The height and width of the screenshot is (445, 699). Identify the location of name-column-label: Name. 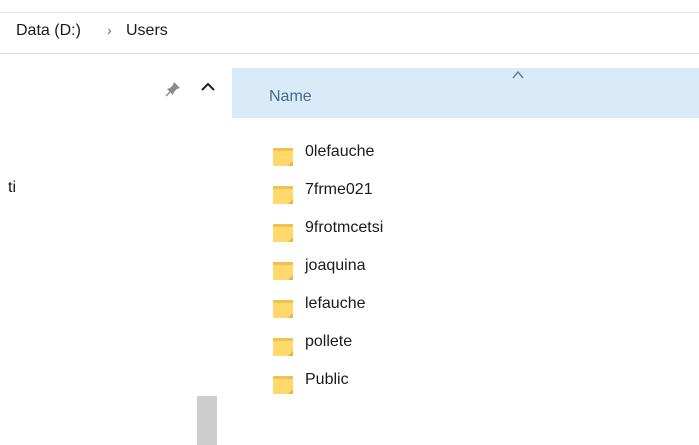
(290, 96).